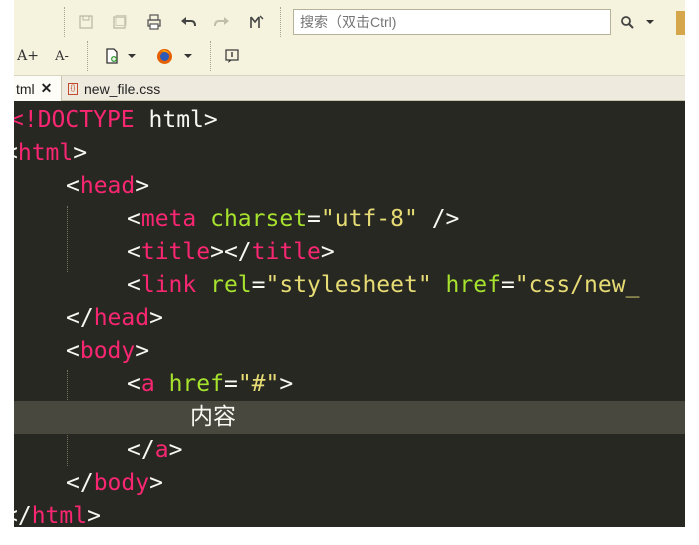 The height and width of the screenshot is (545, 699). Describe the element at coordinates (155, 450) in the screenshot. I see `code-line: </a>` at that location.